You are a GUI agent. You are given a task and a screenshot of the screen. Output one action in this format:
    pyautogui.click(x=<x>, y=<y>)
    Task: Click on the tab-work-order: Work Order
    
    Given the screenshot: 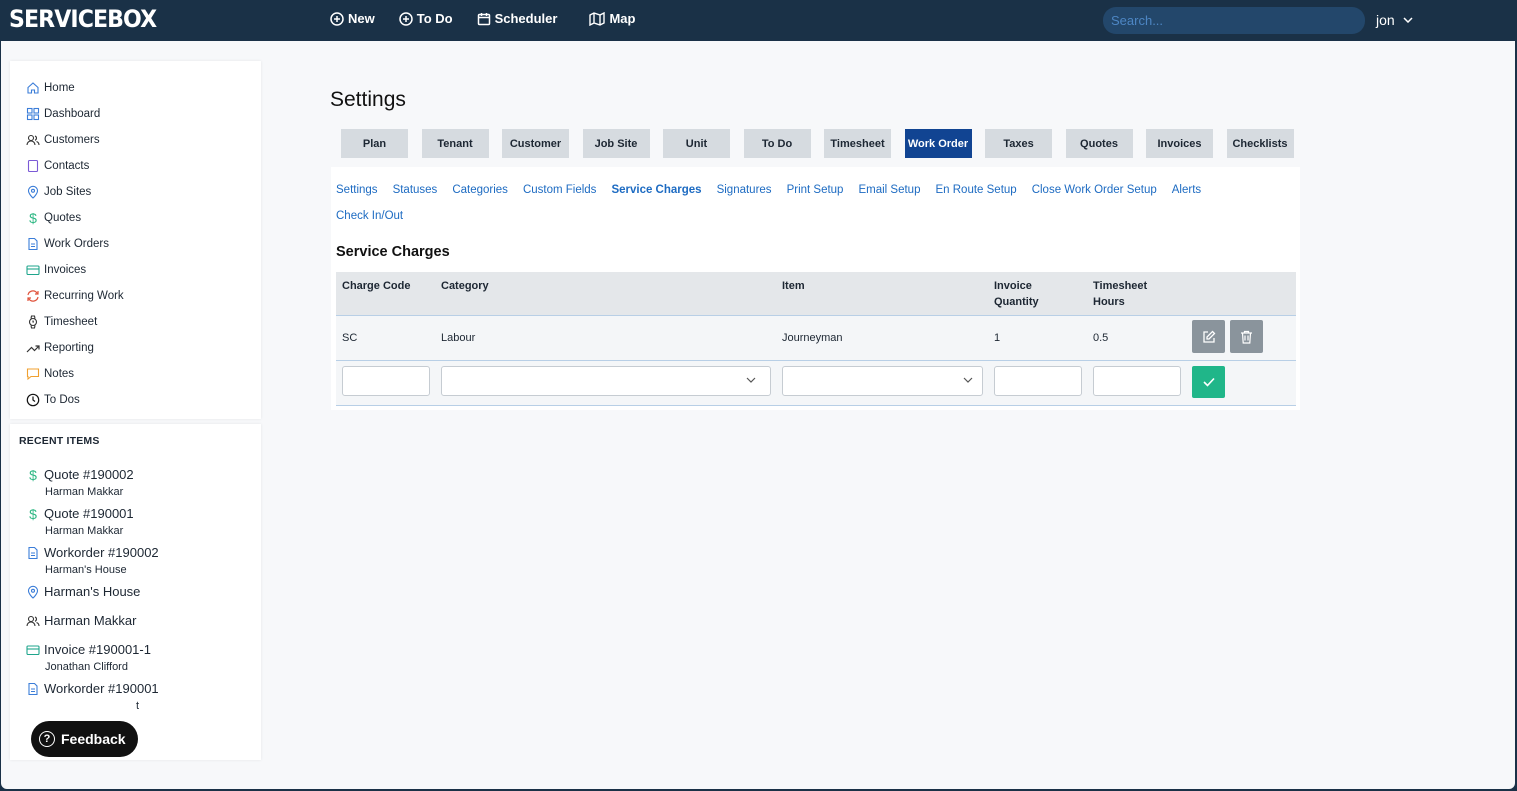 What is the action you would take?
    pyautogui.click(x=938, y=143)
    